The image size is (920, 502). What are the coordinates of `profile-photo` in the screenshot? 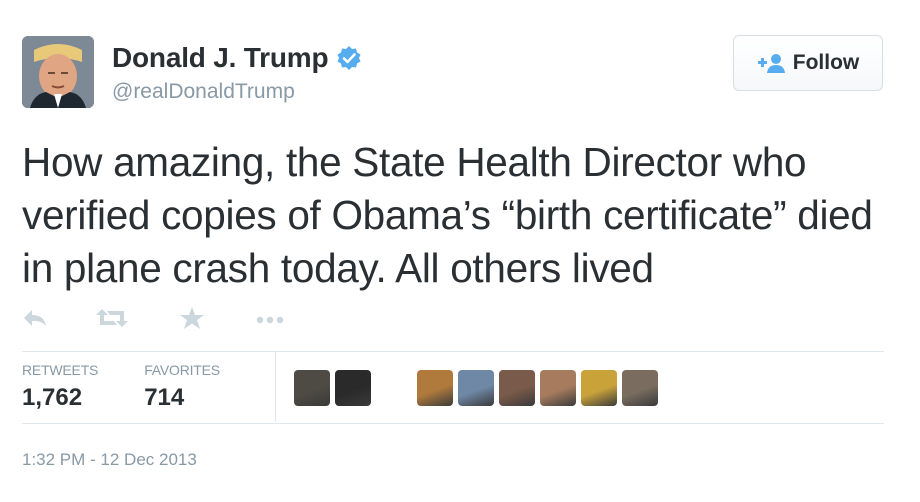 It's located at (58, 72).